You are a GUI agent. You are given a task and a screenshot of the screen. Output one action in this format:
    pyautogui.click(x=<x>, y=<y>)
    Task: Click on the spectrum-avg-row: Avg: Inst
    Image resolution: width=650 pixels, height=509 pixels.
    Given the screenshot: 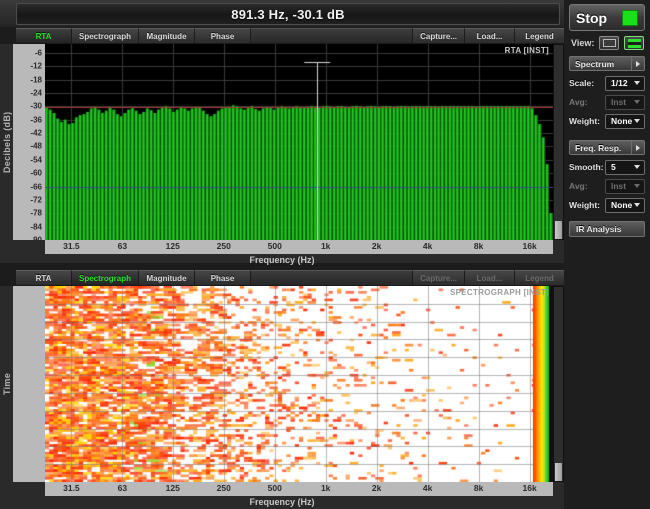 What is the action you would take?
    pyautogui.click(x=607, y=102)
    